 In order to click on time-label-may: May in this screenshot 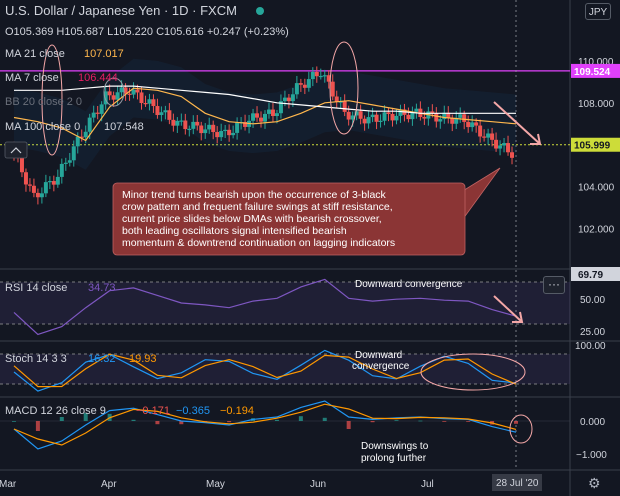, I will do `click(215, 484)`.